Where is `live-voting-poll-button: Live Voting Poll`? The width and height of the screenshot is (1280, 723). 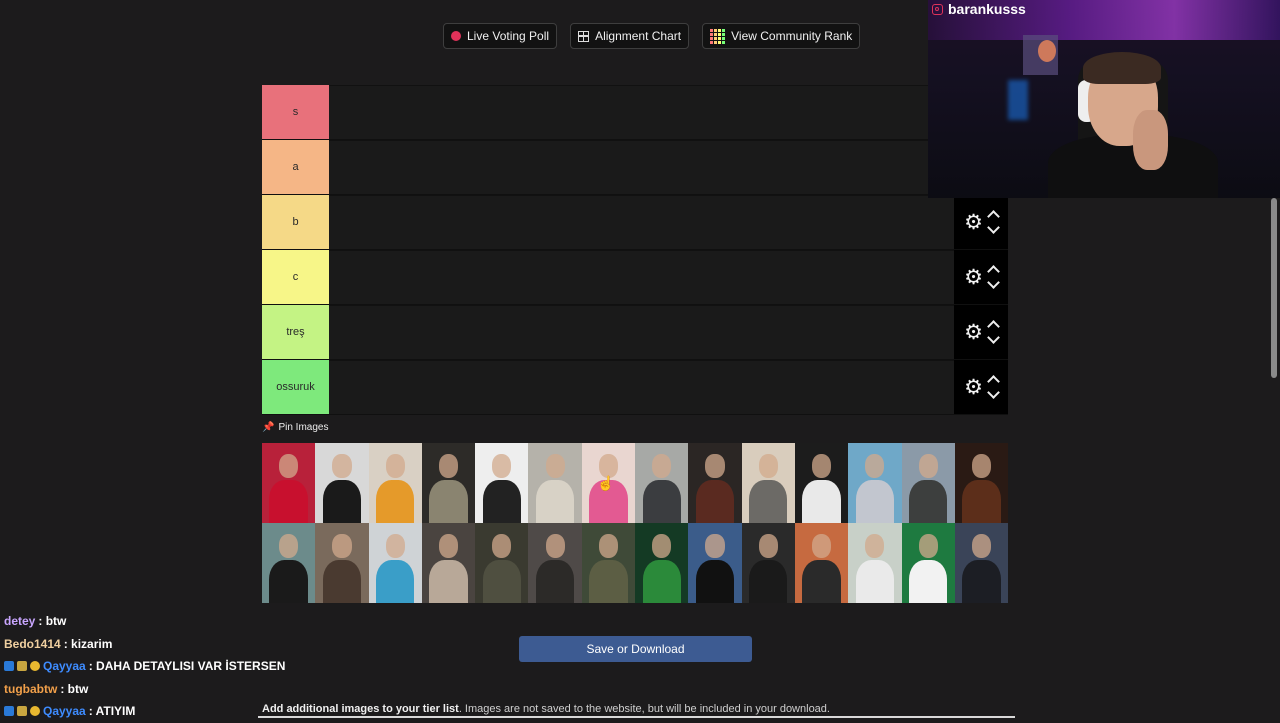 live-voting-poll-button: Live Voting Poll is located at coordinates (500, 36).